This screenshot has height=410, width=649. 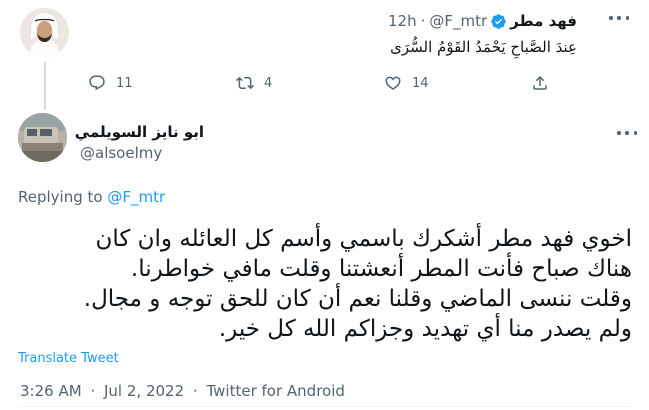 What do you see at coordinates (68, 358) in the screenshot?
I see `translate-tweet-link: Translate Tweet` at bounding box center [68, 358].